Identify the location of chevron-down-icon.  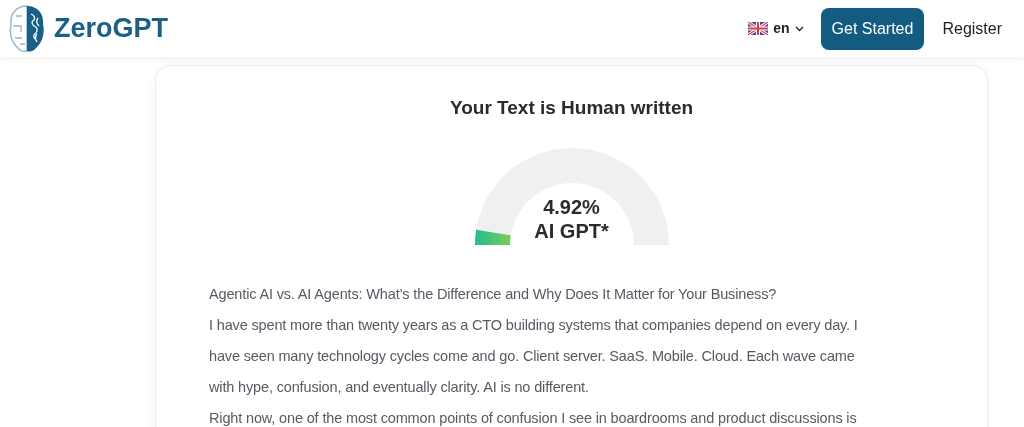
(799, 28).